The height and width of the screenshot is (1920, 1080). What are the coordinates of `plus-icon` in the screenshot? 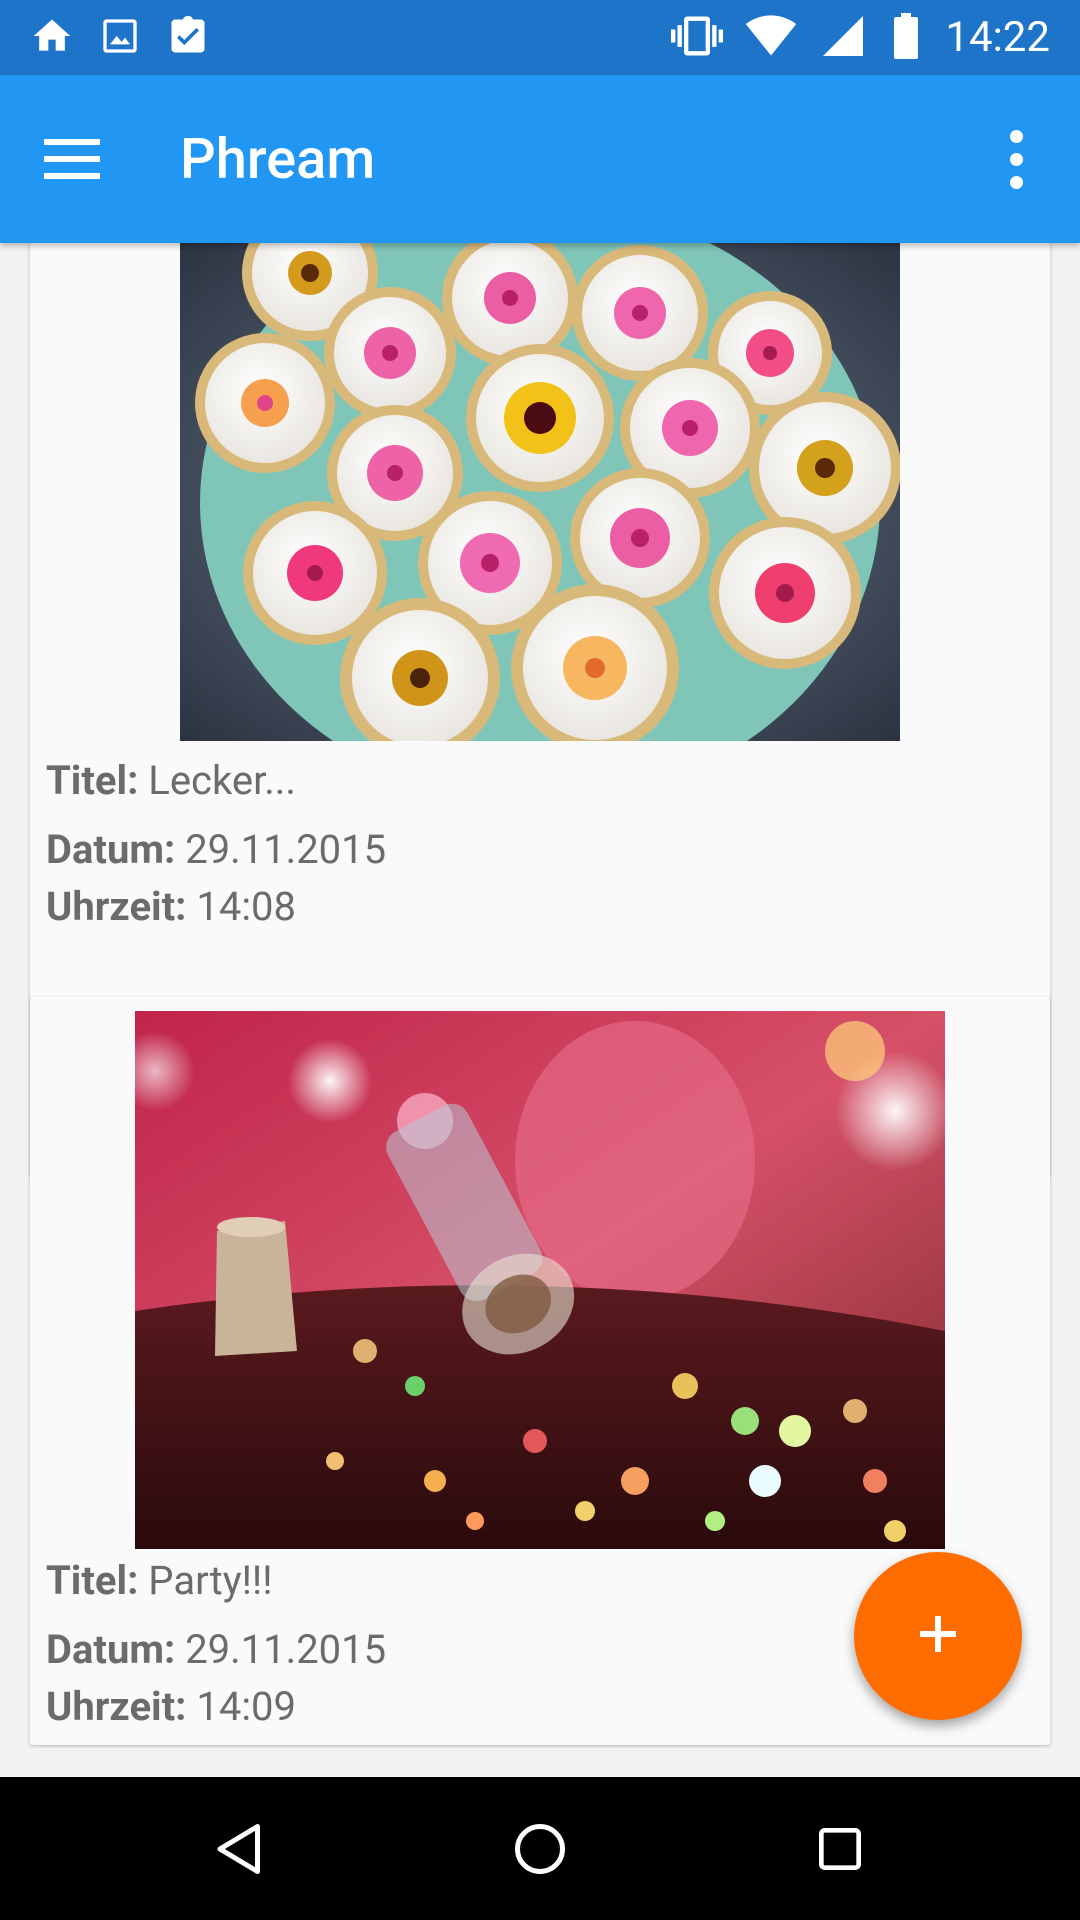 It's located at (938, 1636).